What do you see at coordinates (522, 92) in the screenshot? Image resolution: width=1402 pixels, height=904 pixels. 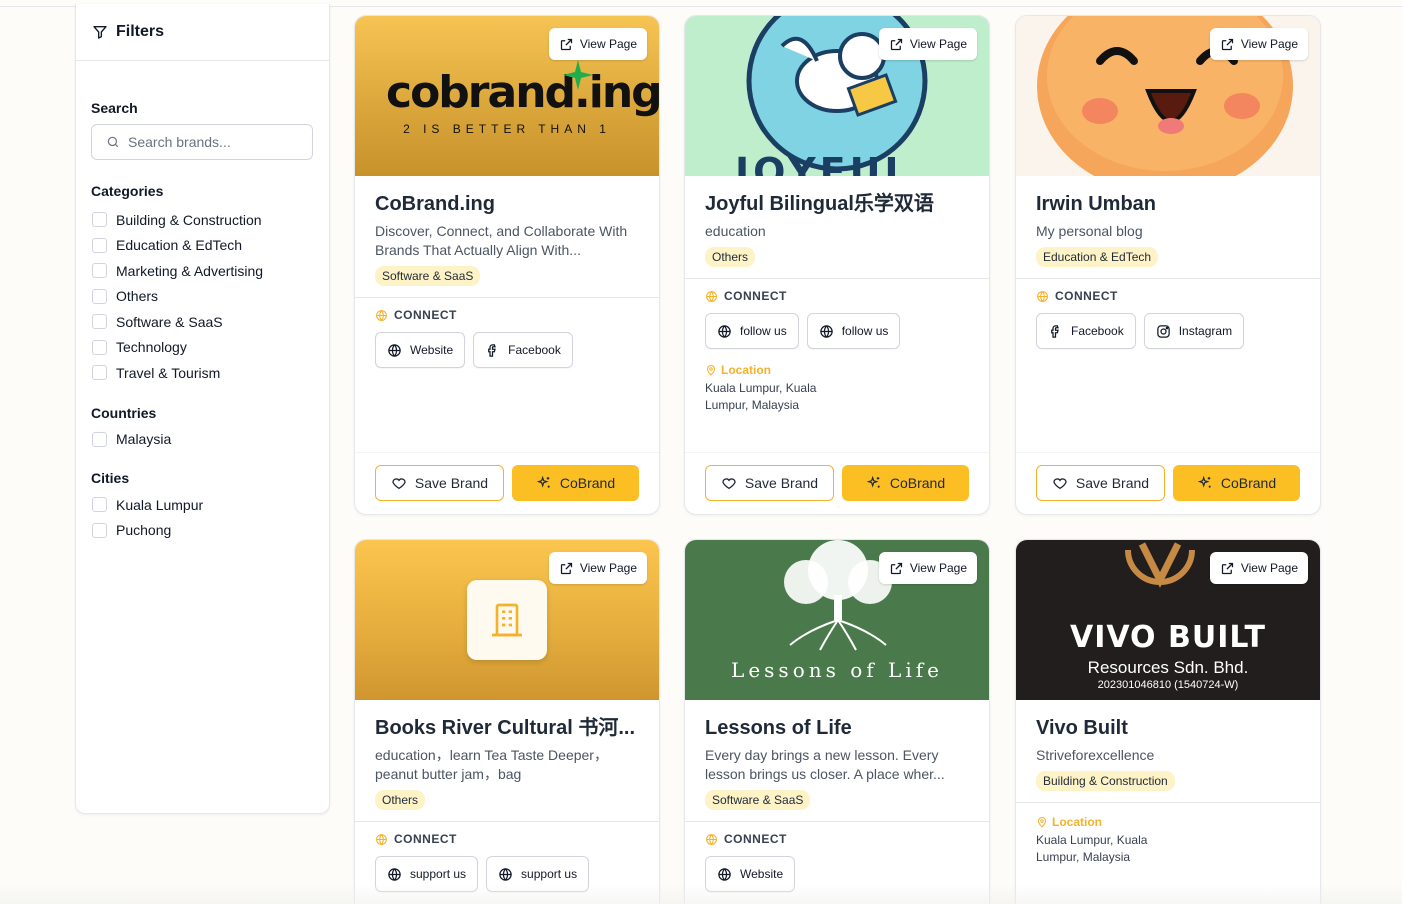 I see `cover-logo-text: cobrand.ing` at bounding box center [522, 92].